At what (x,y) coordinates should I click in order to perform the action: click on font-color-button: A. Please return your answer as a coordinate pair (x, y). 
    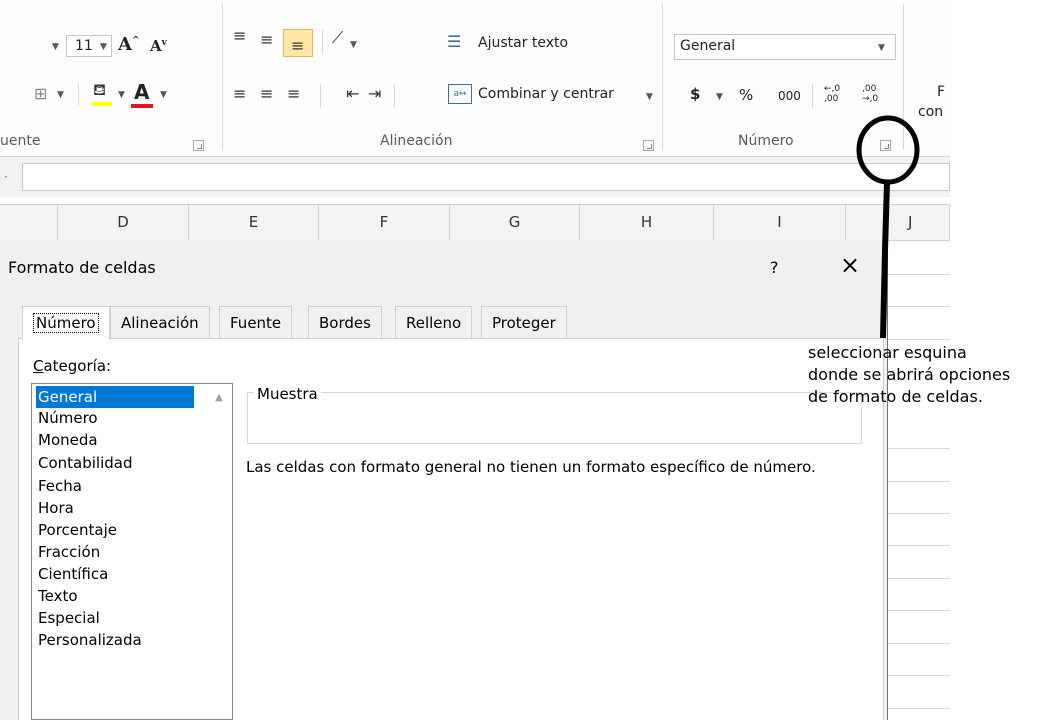
    Looking at the image, I should click on (141, 92).